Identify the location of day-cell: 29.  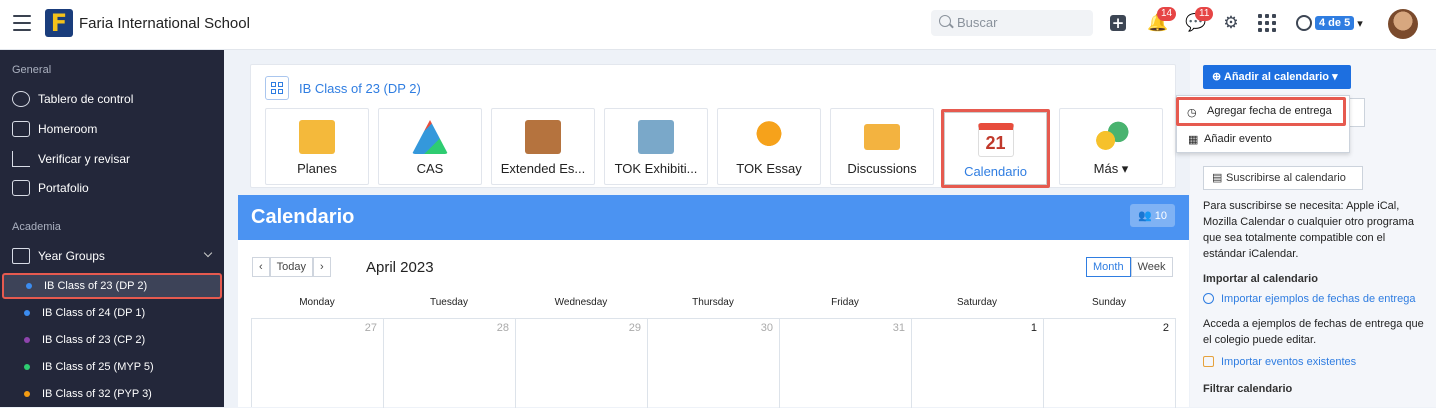
(582, 363).